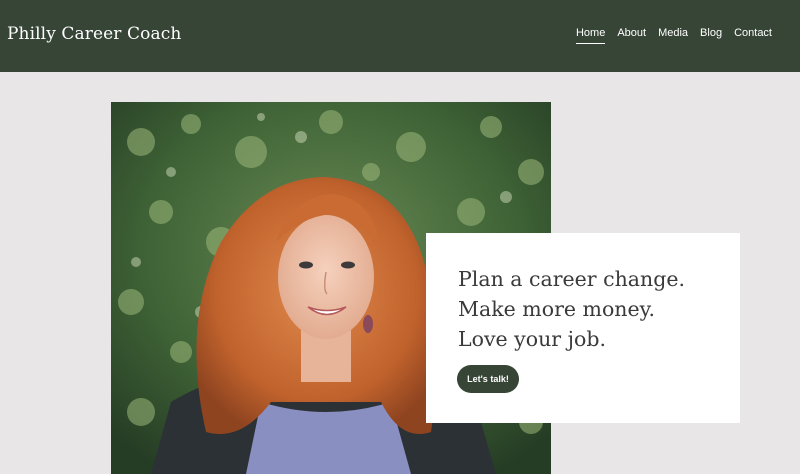  Describe the element at coordinates (571, 279) in the screenshot. I see `tagline-line-1: Plan a career change.` at that location.